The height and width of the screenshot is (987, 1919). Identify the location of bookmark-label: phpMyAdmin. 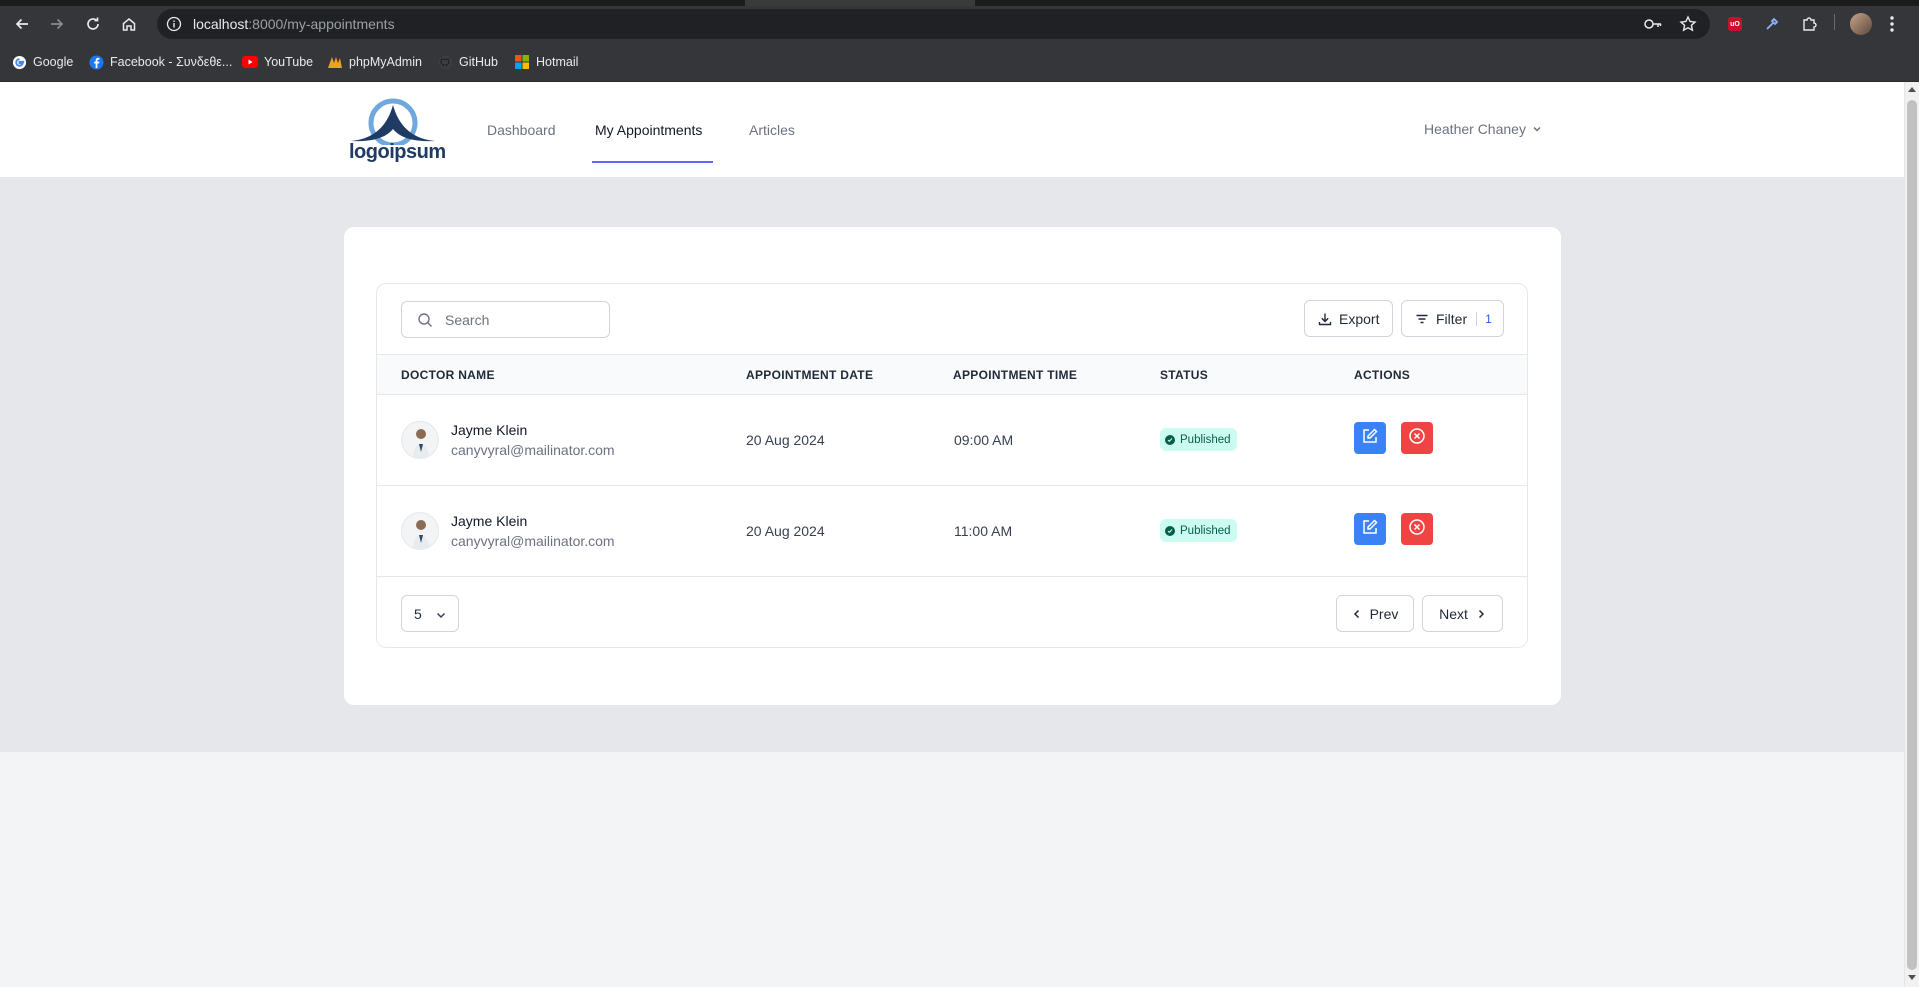
(385, 62).